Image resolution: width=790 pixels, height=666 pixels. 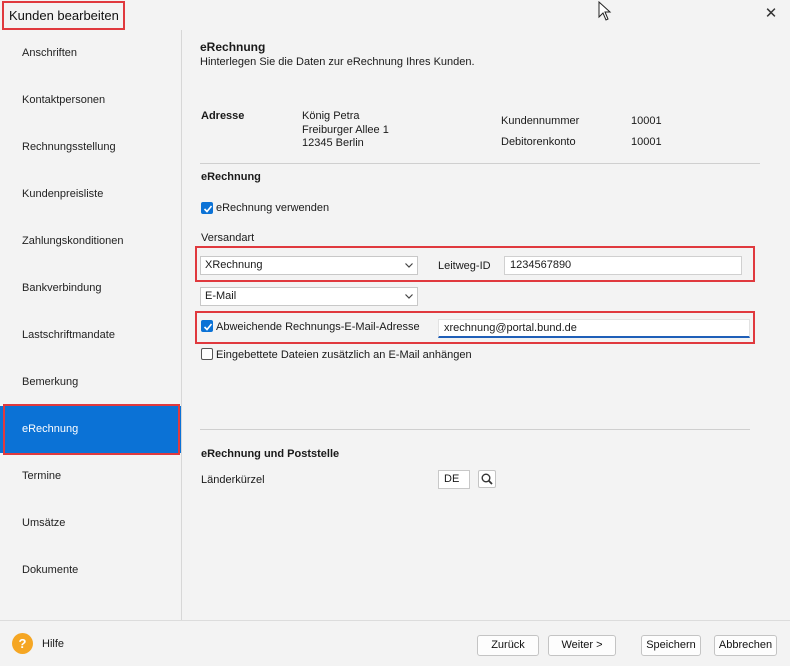 What do you see at coordinates (90, 382) in the screenshot?
I see `sidebar-item-bemerkung: Bemerkung` at bounding box center [90, 382].